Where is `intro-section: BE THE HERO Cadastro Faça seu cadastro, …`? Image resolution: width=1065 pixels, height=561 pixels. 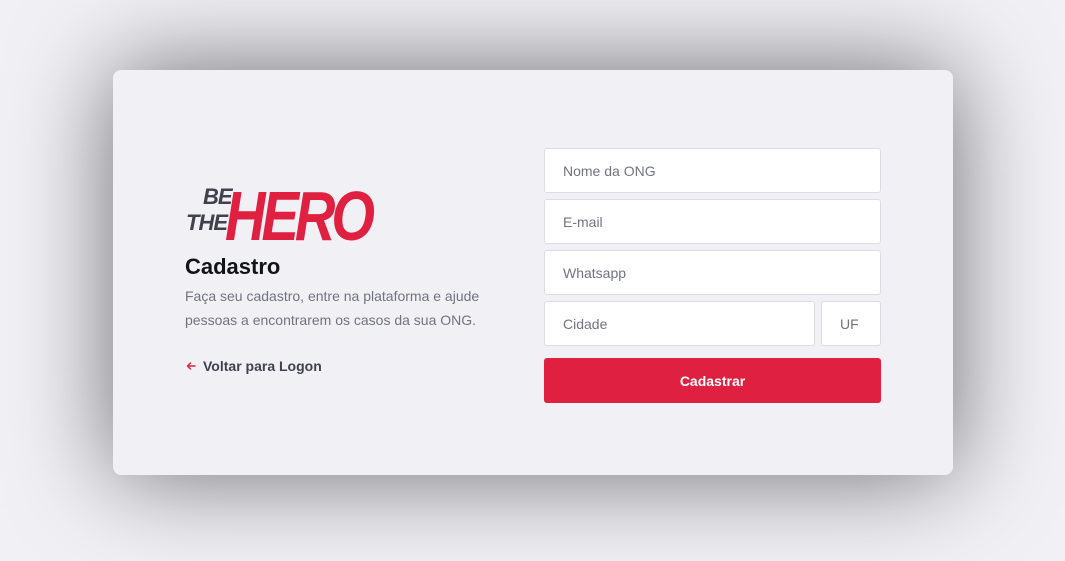 intro-section: BE THE HERO Cadastro Faça seu cadastro, … is located at coordinates (335, 271).